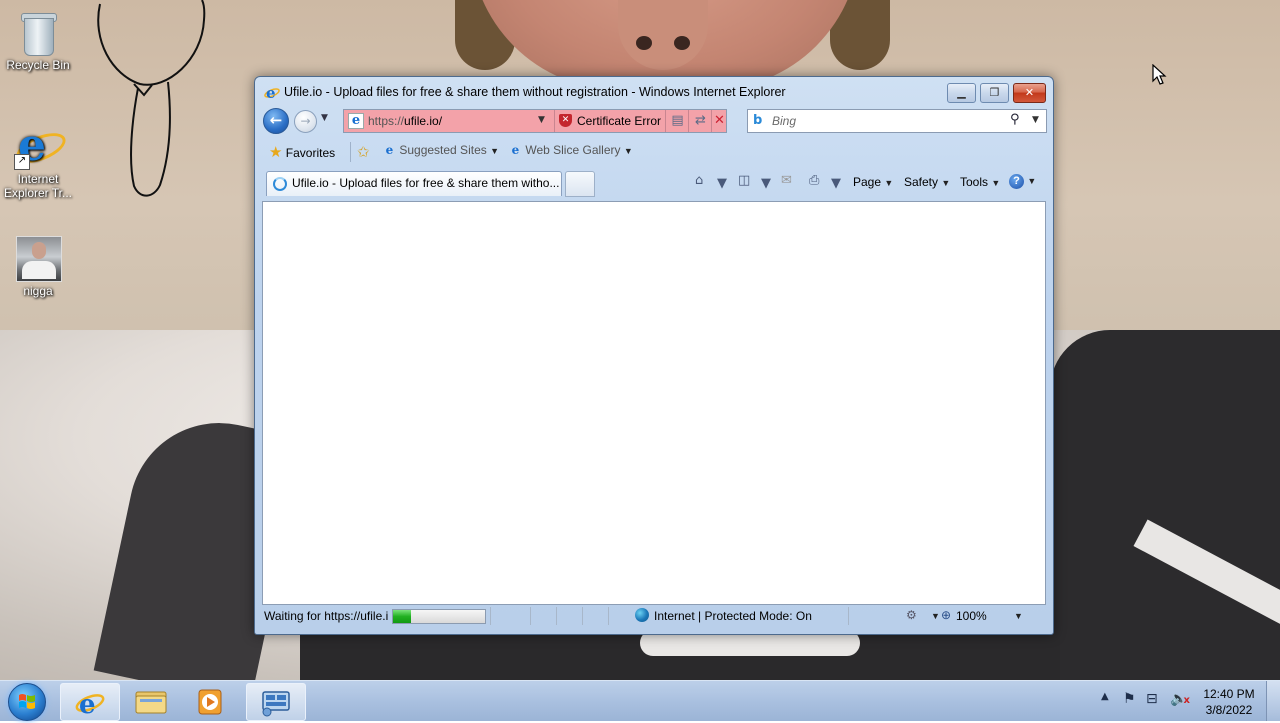 The width and height of the screenshot is (1280, 723). Describe the element at coordinates (1229, 694) in the screenshot. I see `clock-time: 12:40 PM` at that location.